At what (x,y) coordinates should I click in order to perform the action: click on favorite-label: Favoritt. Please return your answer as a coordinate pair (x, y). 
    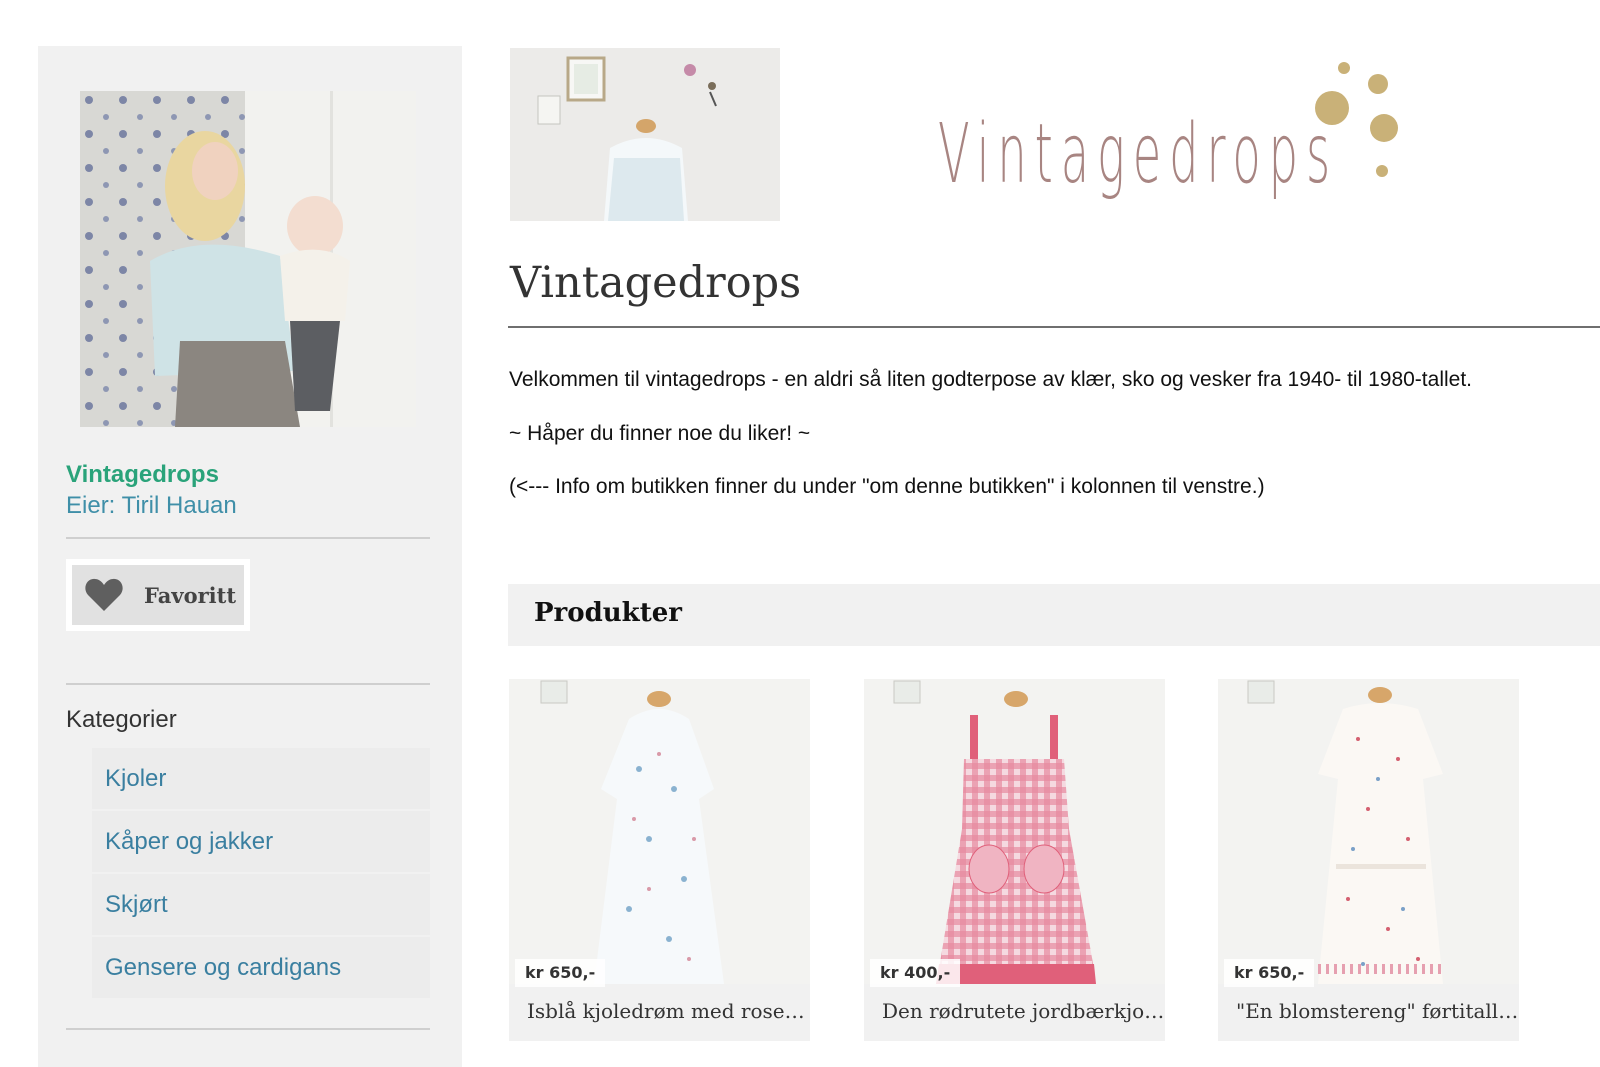
    Looking at the image, I should click on (190, 595).